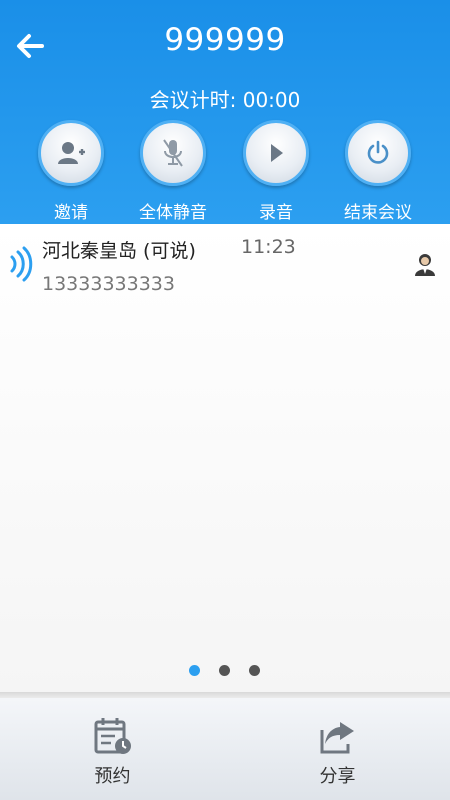 The image size is (450, 800). Describe the element at coordinates (225, 100) in the screenshot. I see `meeting-timer: 会议计时: 00:00` at that location.